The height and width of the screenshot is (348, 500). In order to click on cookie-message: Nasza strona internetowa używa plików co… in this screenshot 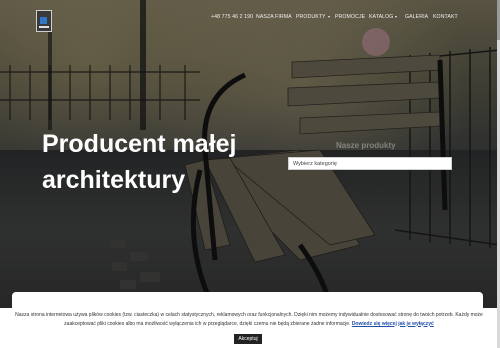, I will do `click(249, 319)`.